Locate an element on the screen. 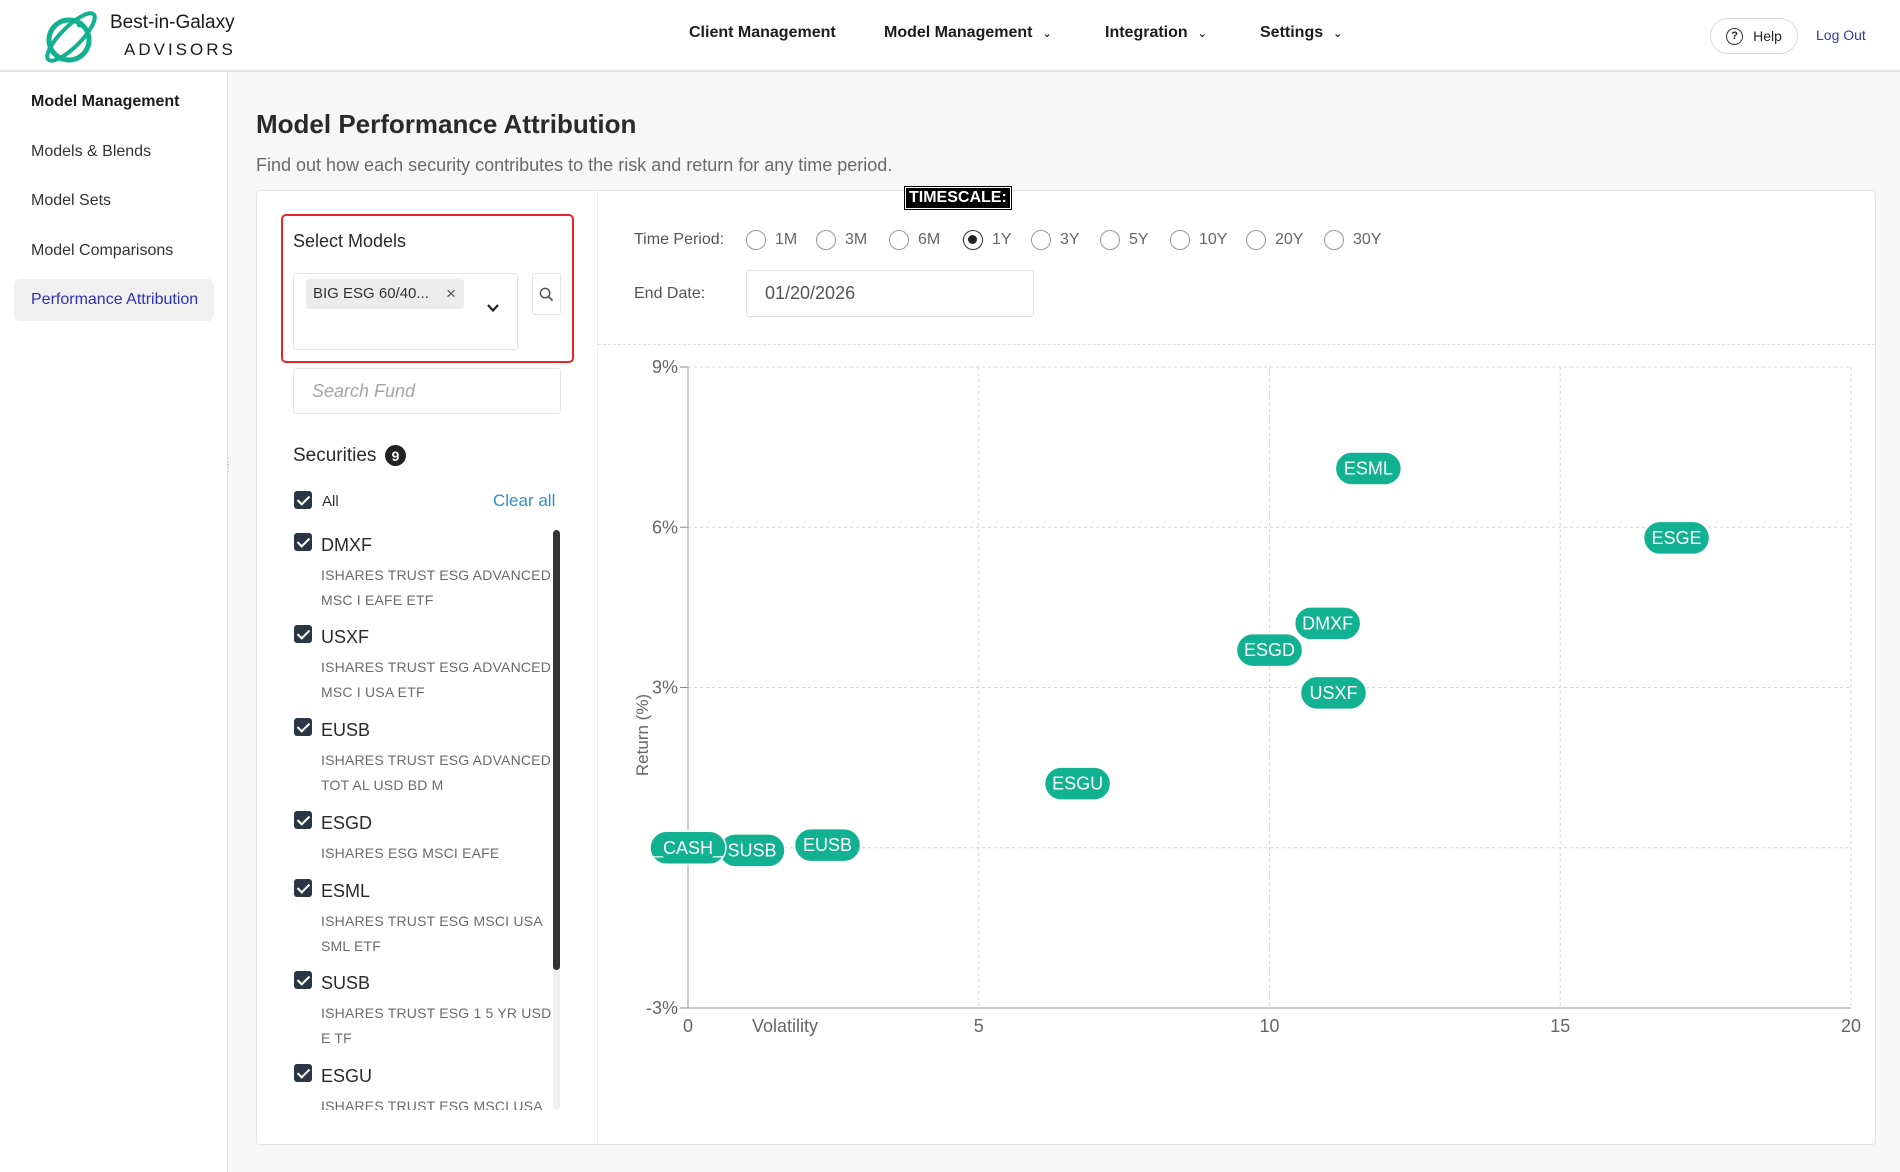 The height and width of the screenshot is (1172, 1900). period-label: 1Y is located at coordinates (1002, 239).